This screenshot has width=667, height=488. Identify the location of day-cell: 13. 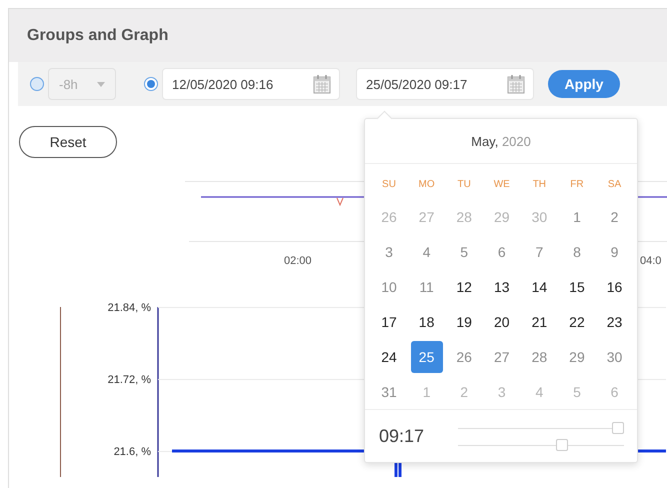
(502, 287).